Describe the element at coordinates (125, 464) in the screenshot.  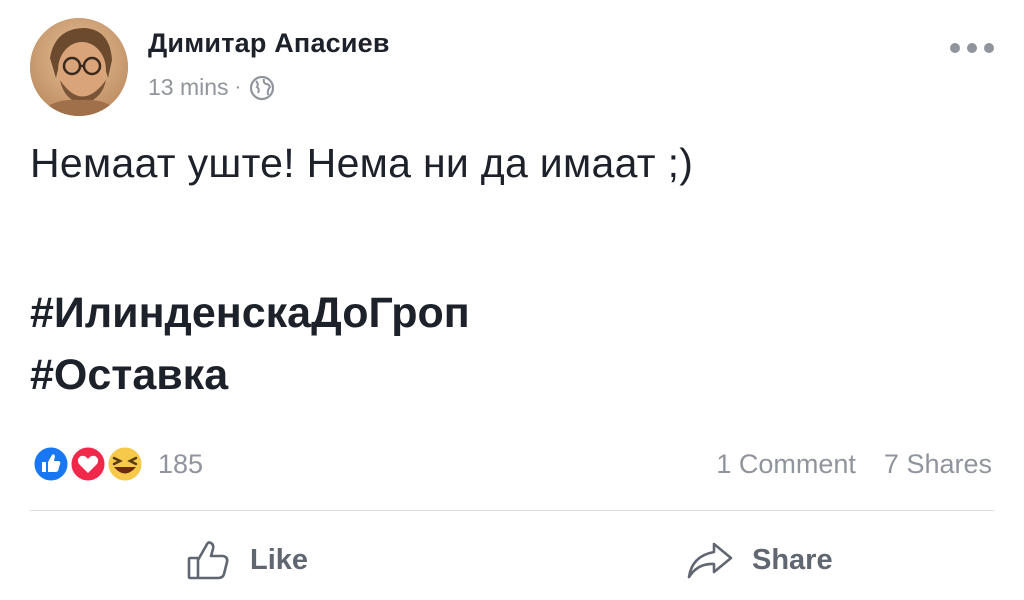
I see `haha-reaction-icon` at that location.